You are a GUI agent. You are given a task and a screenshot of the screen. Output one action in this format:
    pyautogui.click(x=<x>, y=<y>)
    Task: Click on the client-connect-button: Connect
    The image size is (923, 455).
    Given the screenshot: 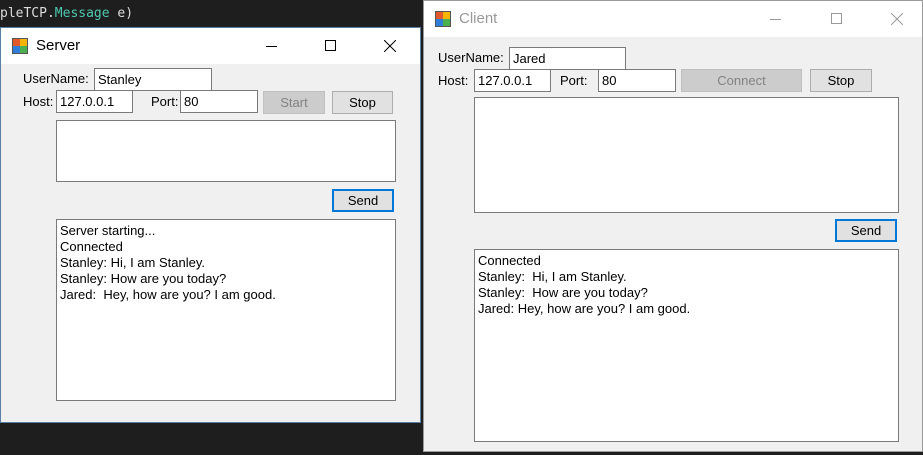 What is the action you would take?
    pyautogui.click(x=741, y=80)
    